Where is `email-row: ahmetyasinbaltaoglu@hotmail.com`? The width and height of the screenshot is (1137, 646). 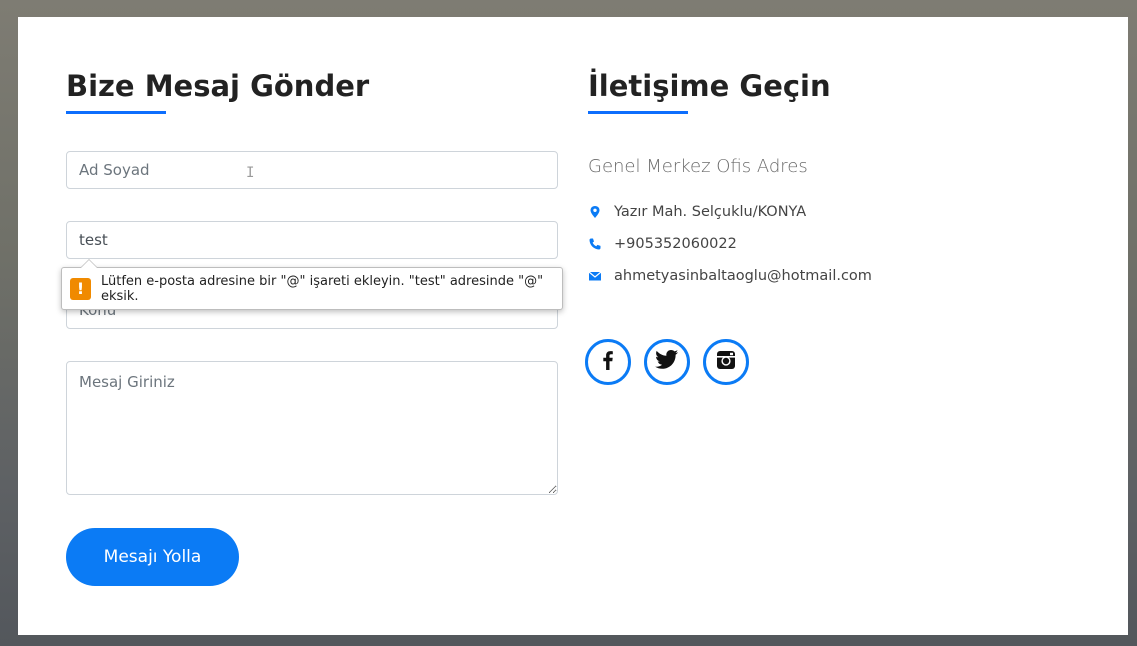
email-row: ahmetyasinbaltaoglu@hotmail.com is located at coordinates (730, 276).